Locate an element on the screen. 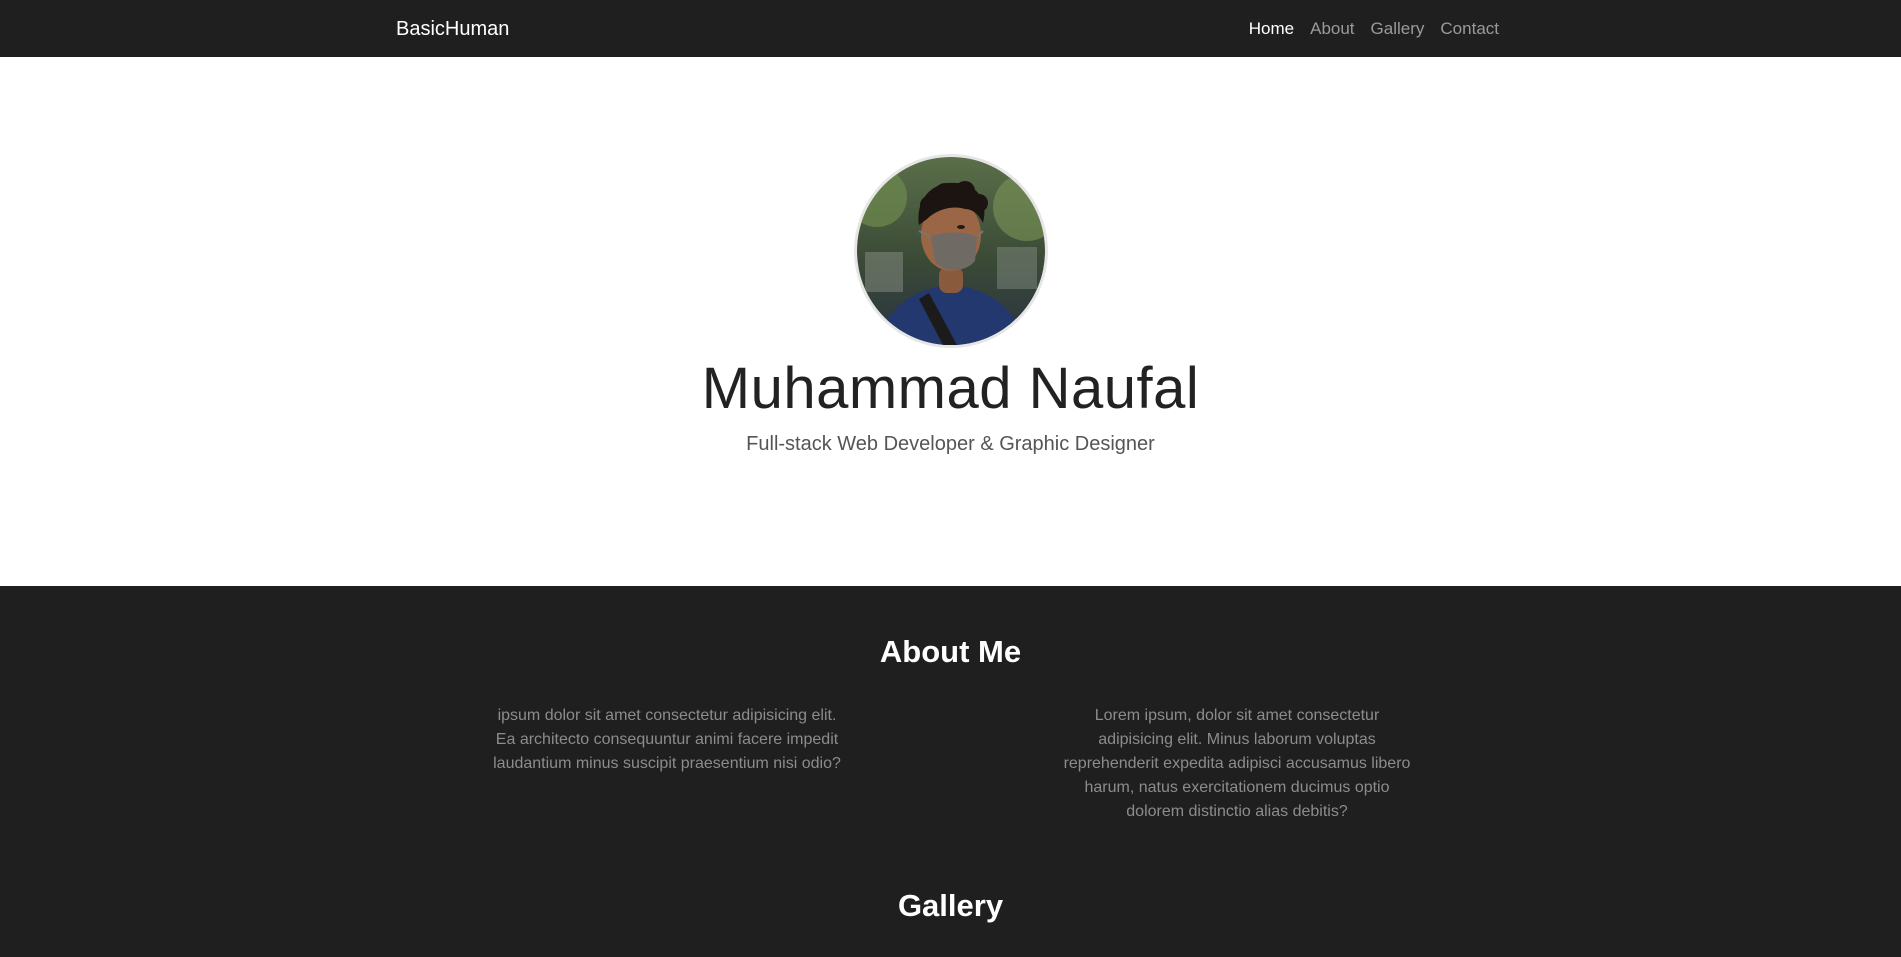 The height and width of the screenshot is (957, 1901). hero-name: Muhammad Naufal is located at coordinates (950, 388).